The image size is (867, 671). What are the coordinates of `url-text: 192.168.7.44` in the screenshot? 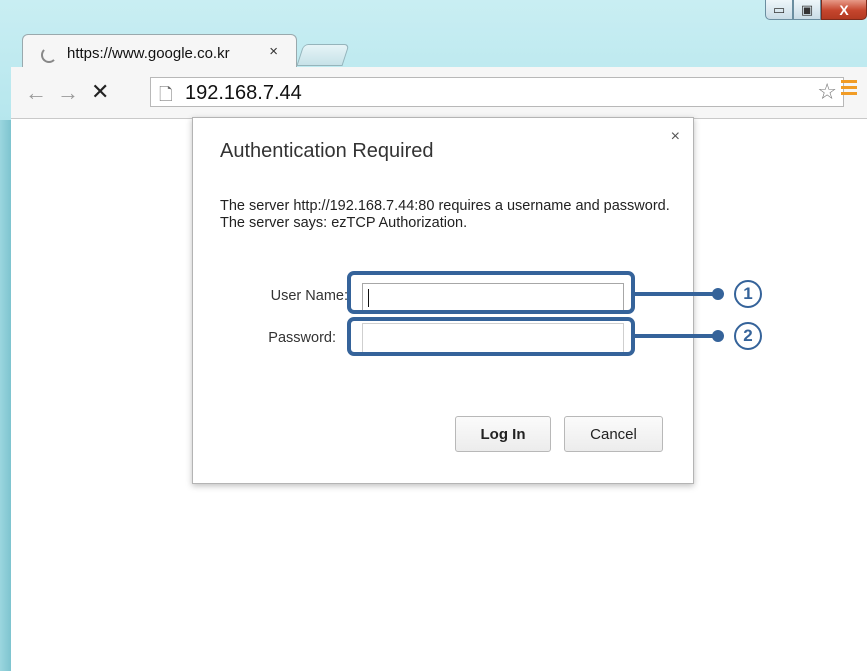 It's located at (243, 93).